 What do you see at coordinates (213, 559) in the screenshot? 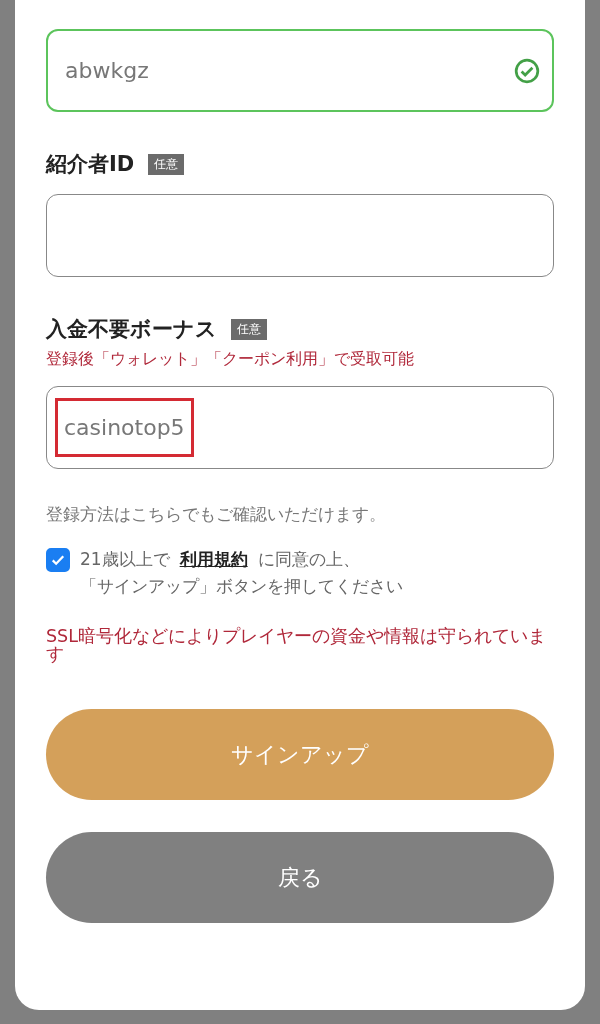
I see `terms-link: 利用規約` at bounding box center [213, 559].